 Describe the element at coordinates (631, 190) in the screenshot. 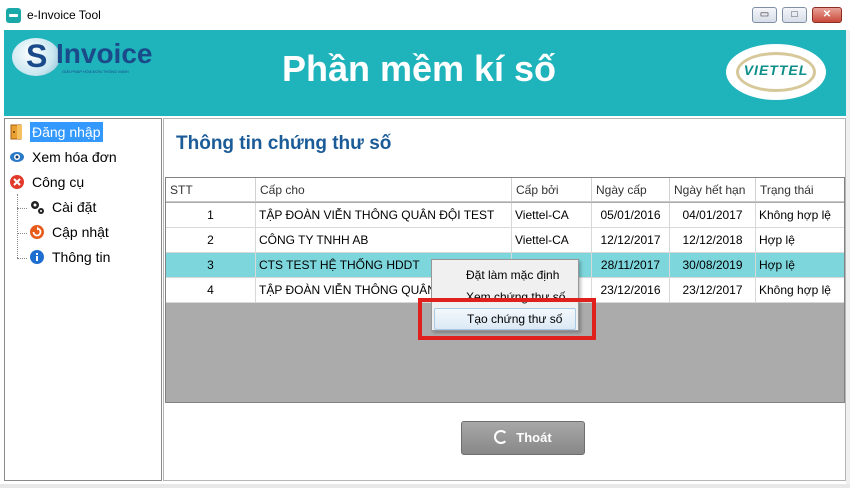

I see `column-header-ngay-cap: Ngày cấp` at that location.